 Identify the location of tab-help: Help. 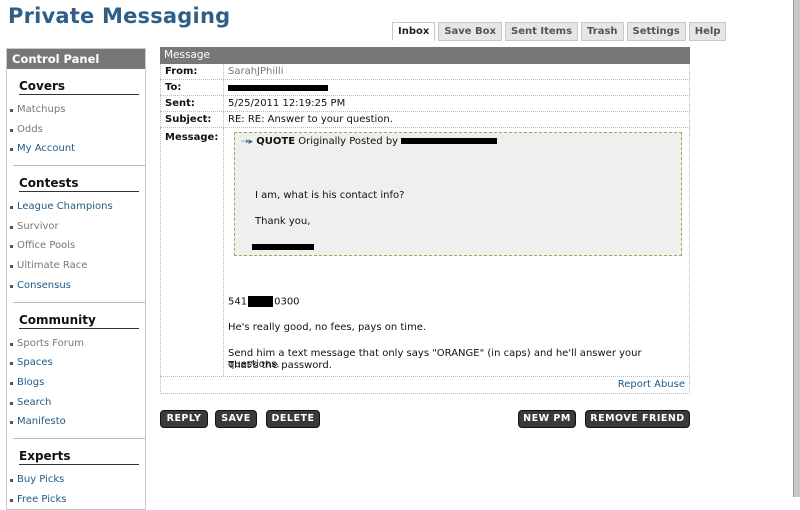
(707, 31).